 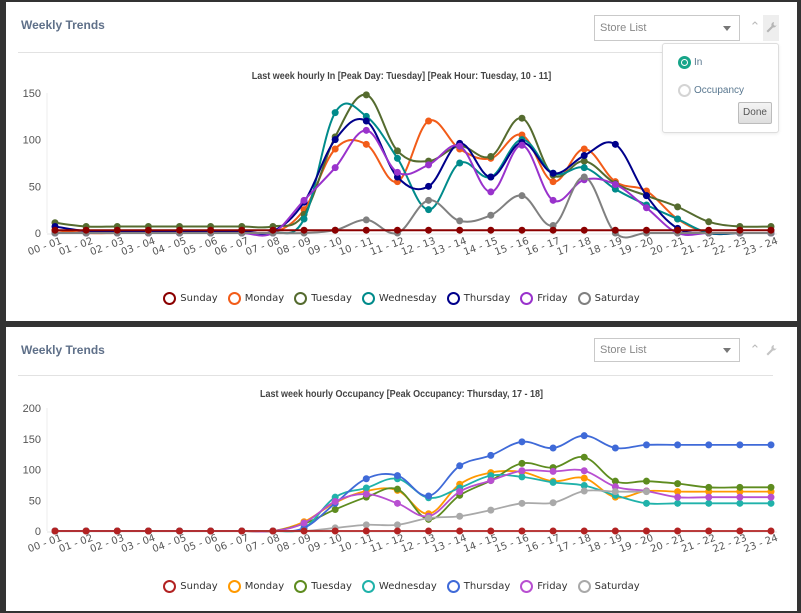 What do you see at coordinates (684, 62) in the screenshot?
I see `radio-selected-icon` at bounding box center [684, 62].